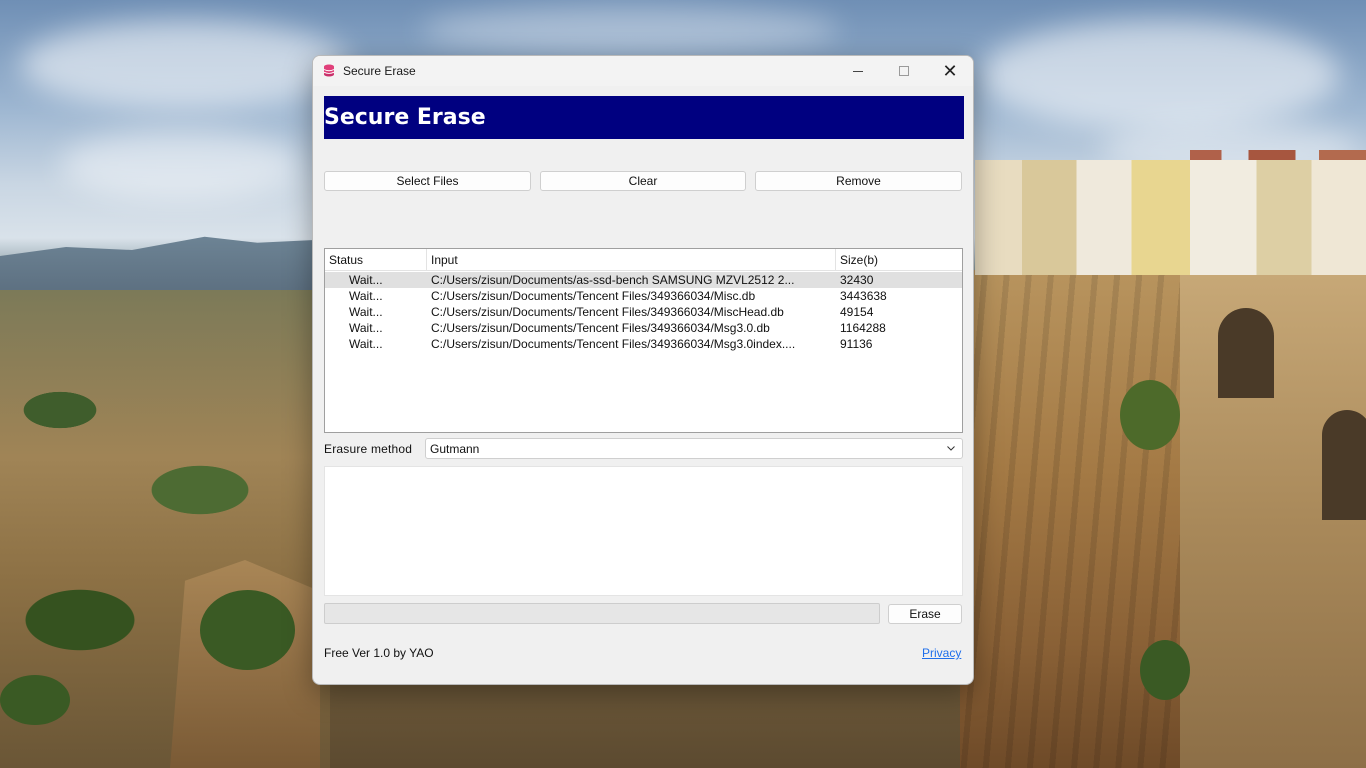 Image resolution: width=1366 pixels, height=768 pixels. What do you see at coordinates (899, 260) in the screenshot?
I see `column-header-size: Size(b)` at bounding box center [899, 260].